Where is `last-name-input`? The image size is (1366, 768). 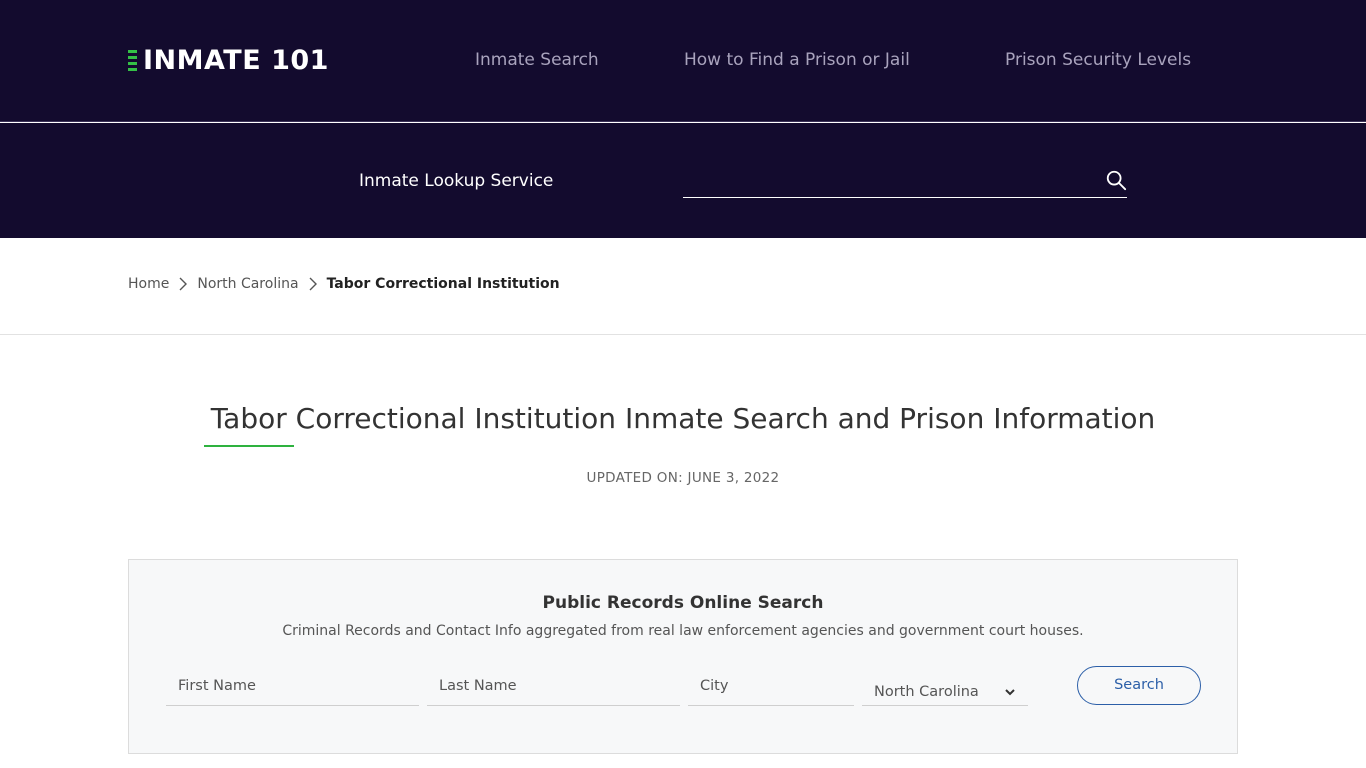
last-name-input is located at coordinates (553, 686).